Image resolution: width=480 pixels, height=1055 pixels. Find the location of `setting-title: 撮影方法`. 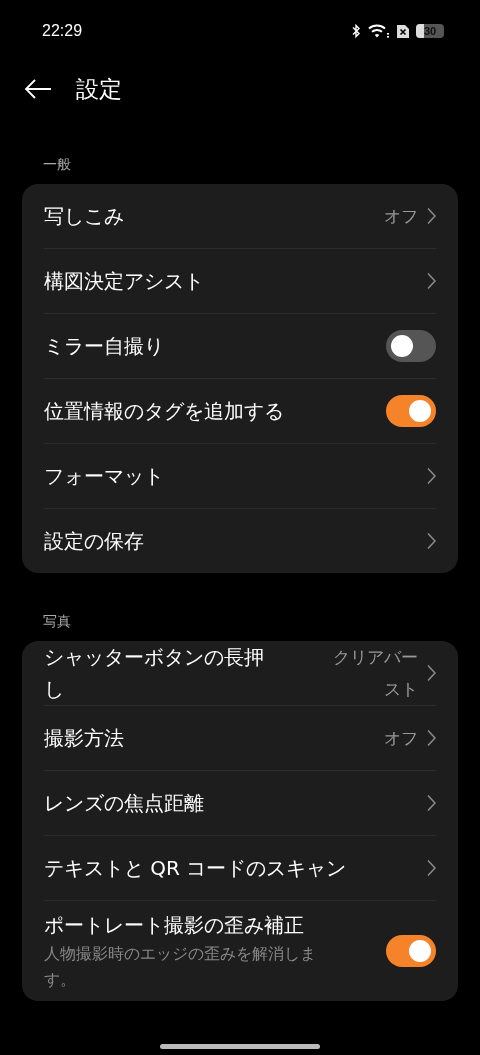

setting-title: 撮影方法 is located at coordinates (84, 738).